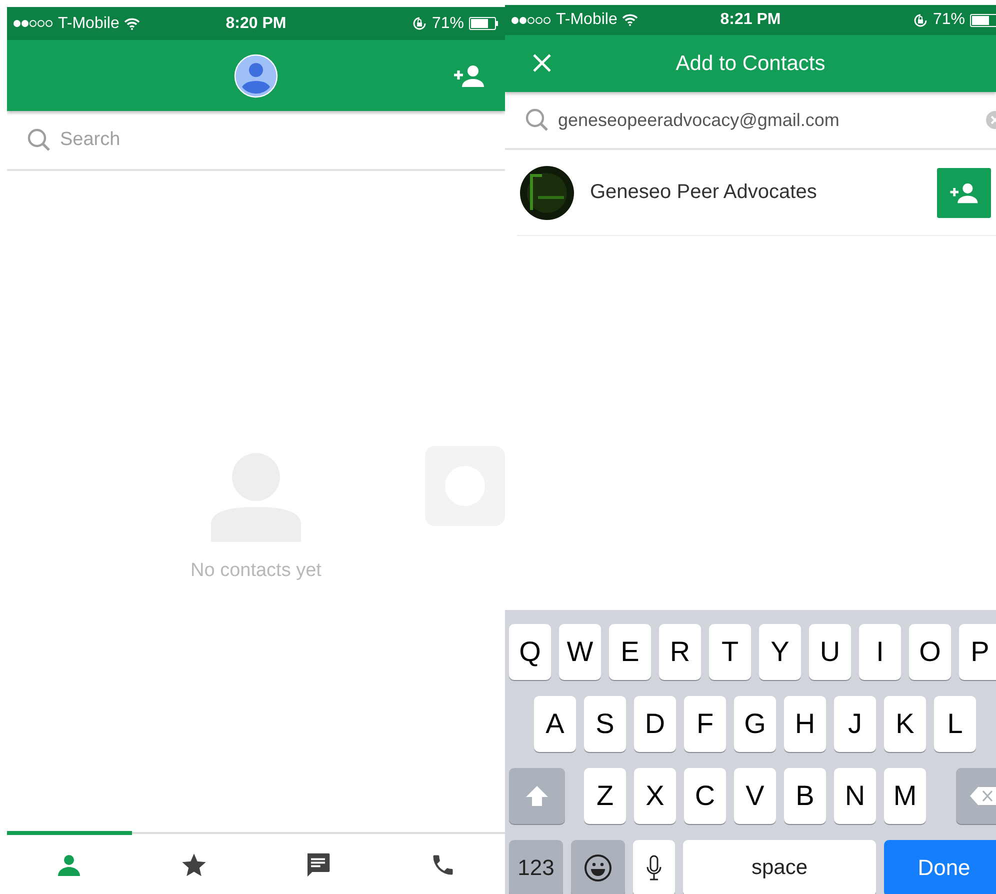 The width and height of the screenshot is (996, 894). Describe the element at coordinates (555, 724) in the screenshot. I see `key: A` at that location.